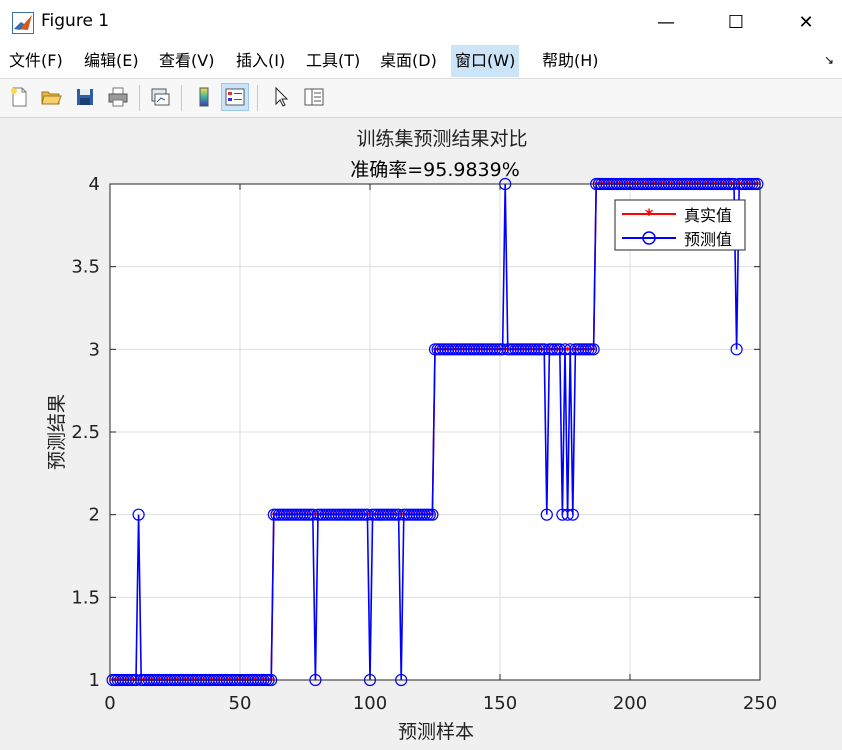 This screenshot has height=750, width=842. I want to click on minimize-button: —, so click(666, 22).